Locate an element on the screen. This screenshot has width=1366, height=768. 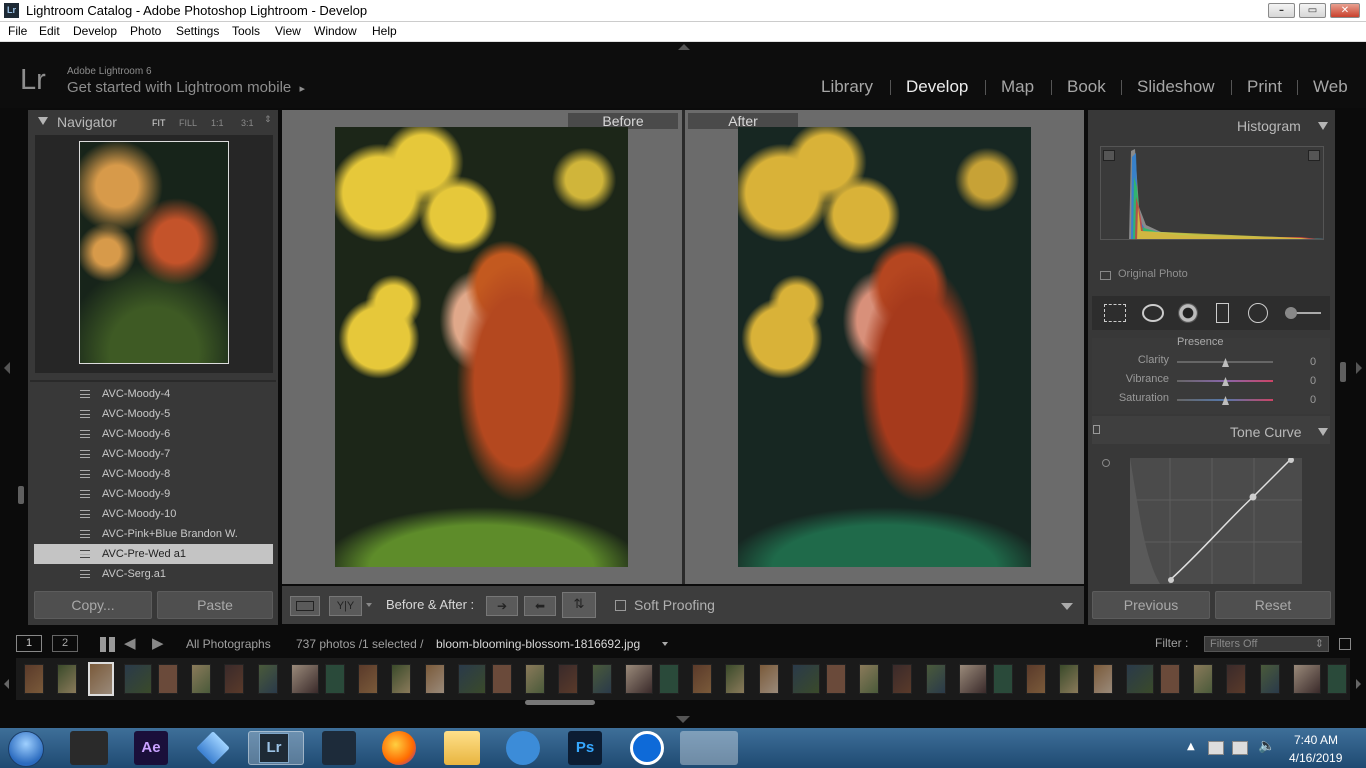
histogram-collapse-icon is located at coordinates (1323, 126).